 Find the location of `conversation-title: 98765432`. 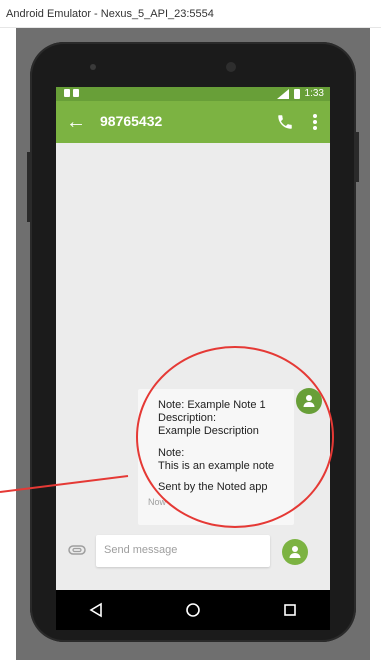

conversation-title: 98765432 is located at coordinates (131, 121).